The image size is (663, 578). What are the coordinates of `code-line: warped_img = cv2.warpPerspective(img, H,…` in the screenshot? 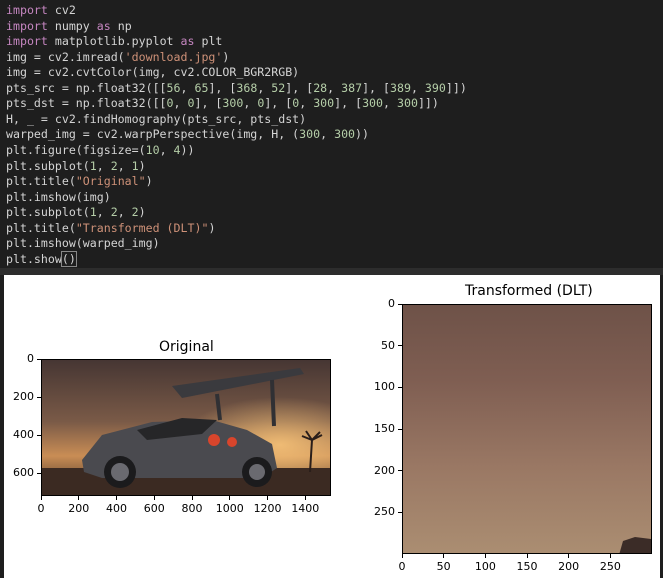 It's located at (187, 134).